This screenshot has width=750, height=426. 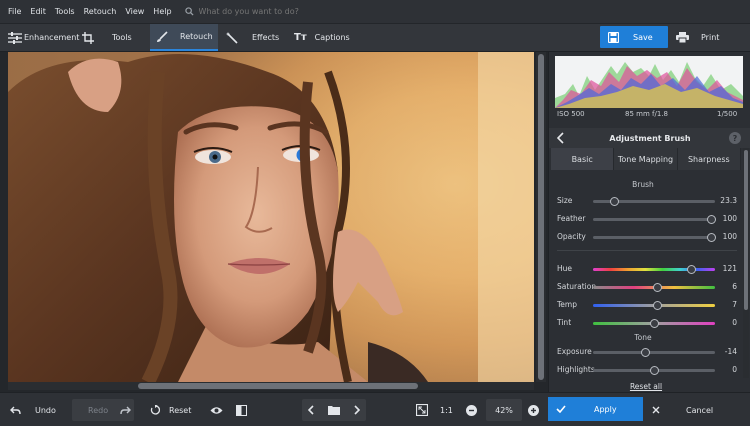 I want to click on photo-horizontal-scrollbar, so click(x=271, y=386).